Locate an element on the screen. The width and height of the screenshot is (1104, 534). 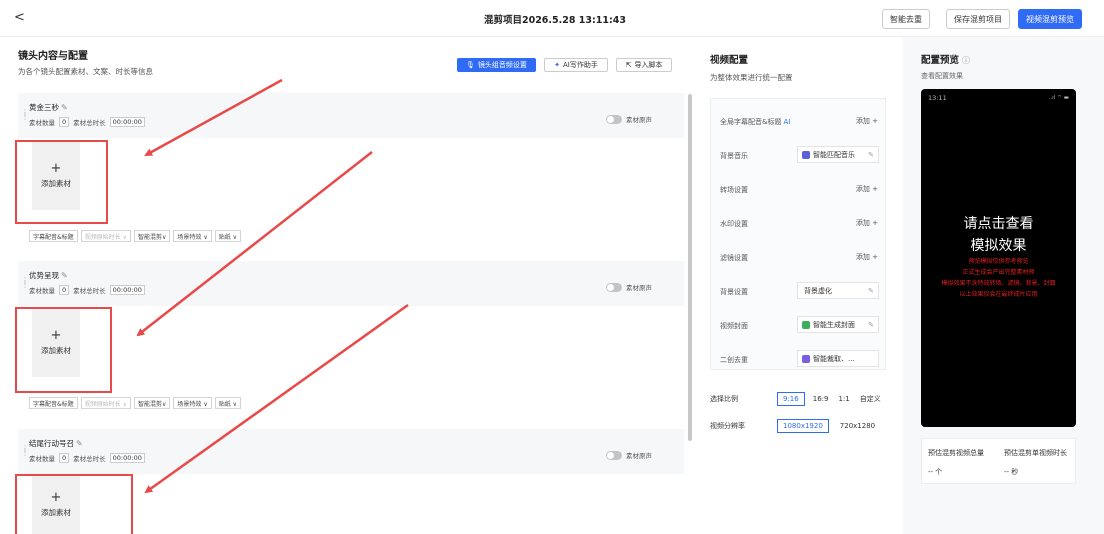
preview-video-button: 视频混剪预览 is located at coordinates (1050, 19).